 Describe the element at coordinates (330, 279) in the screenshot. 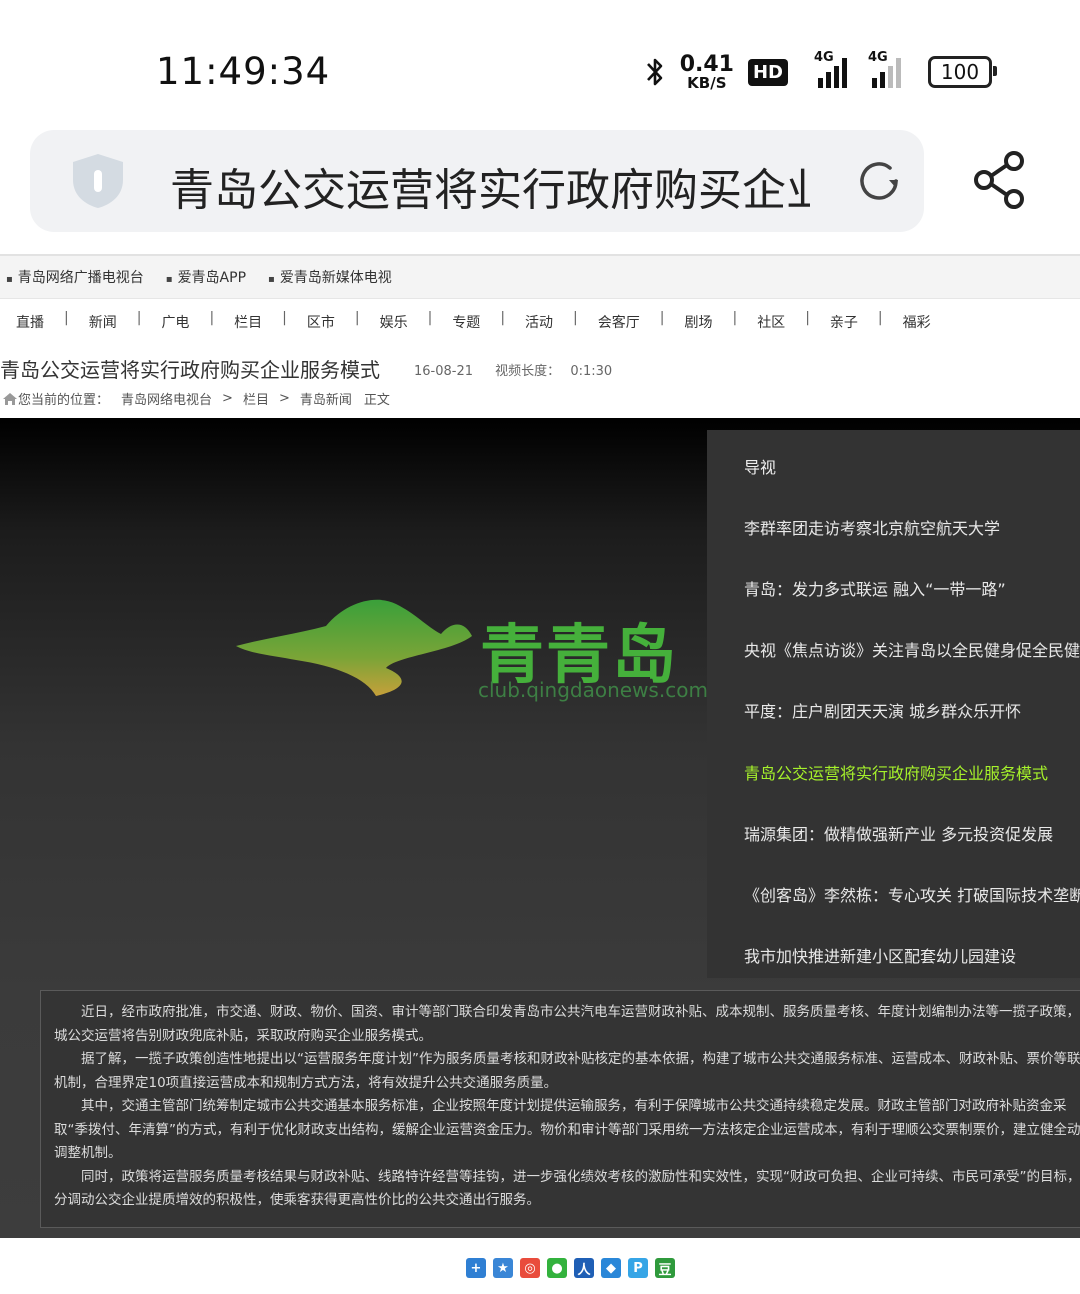

I see `top-link-new-media-tv: 爱青岛新媒体电视` at that location.